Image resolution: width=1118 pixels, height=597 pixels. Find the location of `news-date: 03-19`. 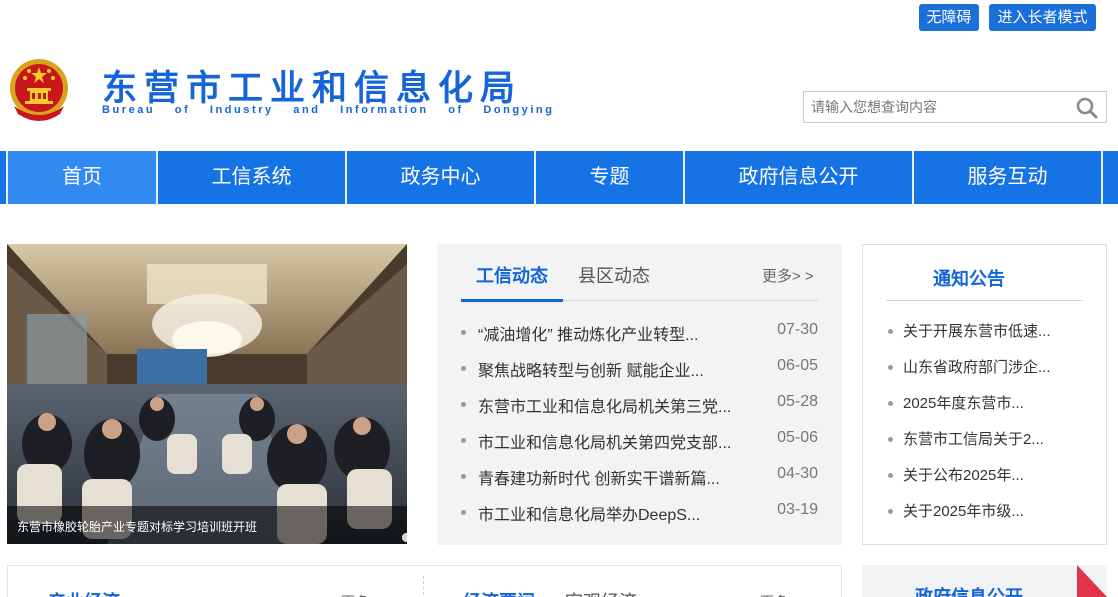

news-date: 03-19 is located at coordinates (797, 509).